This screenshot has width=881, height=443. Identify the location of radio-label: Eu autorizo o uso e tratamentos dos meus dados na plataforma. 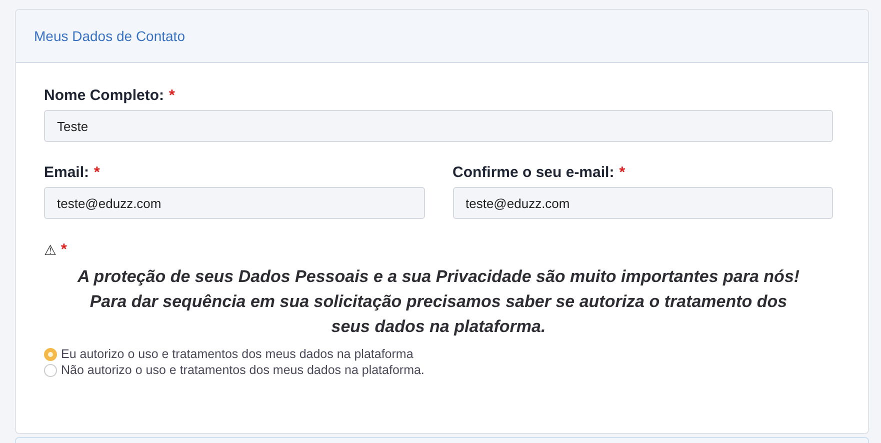
(237, 354).